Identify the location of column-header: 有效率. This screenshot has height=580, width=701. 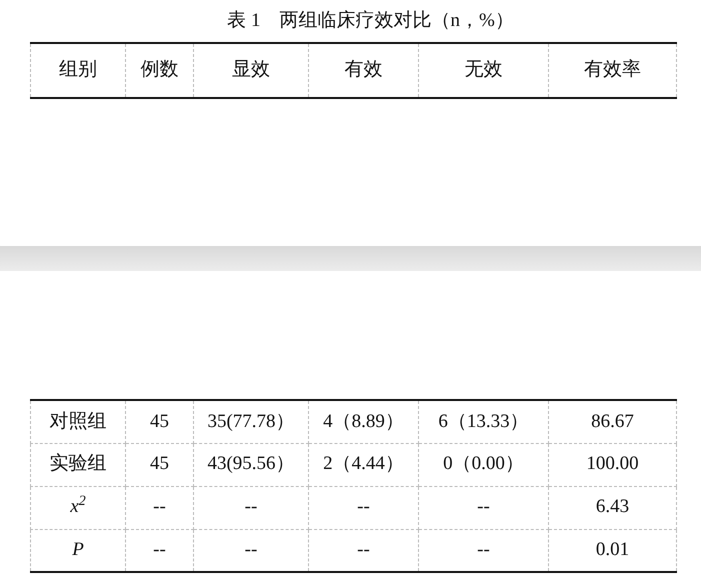
(612, 70).